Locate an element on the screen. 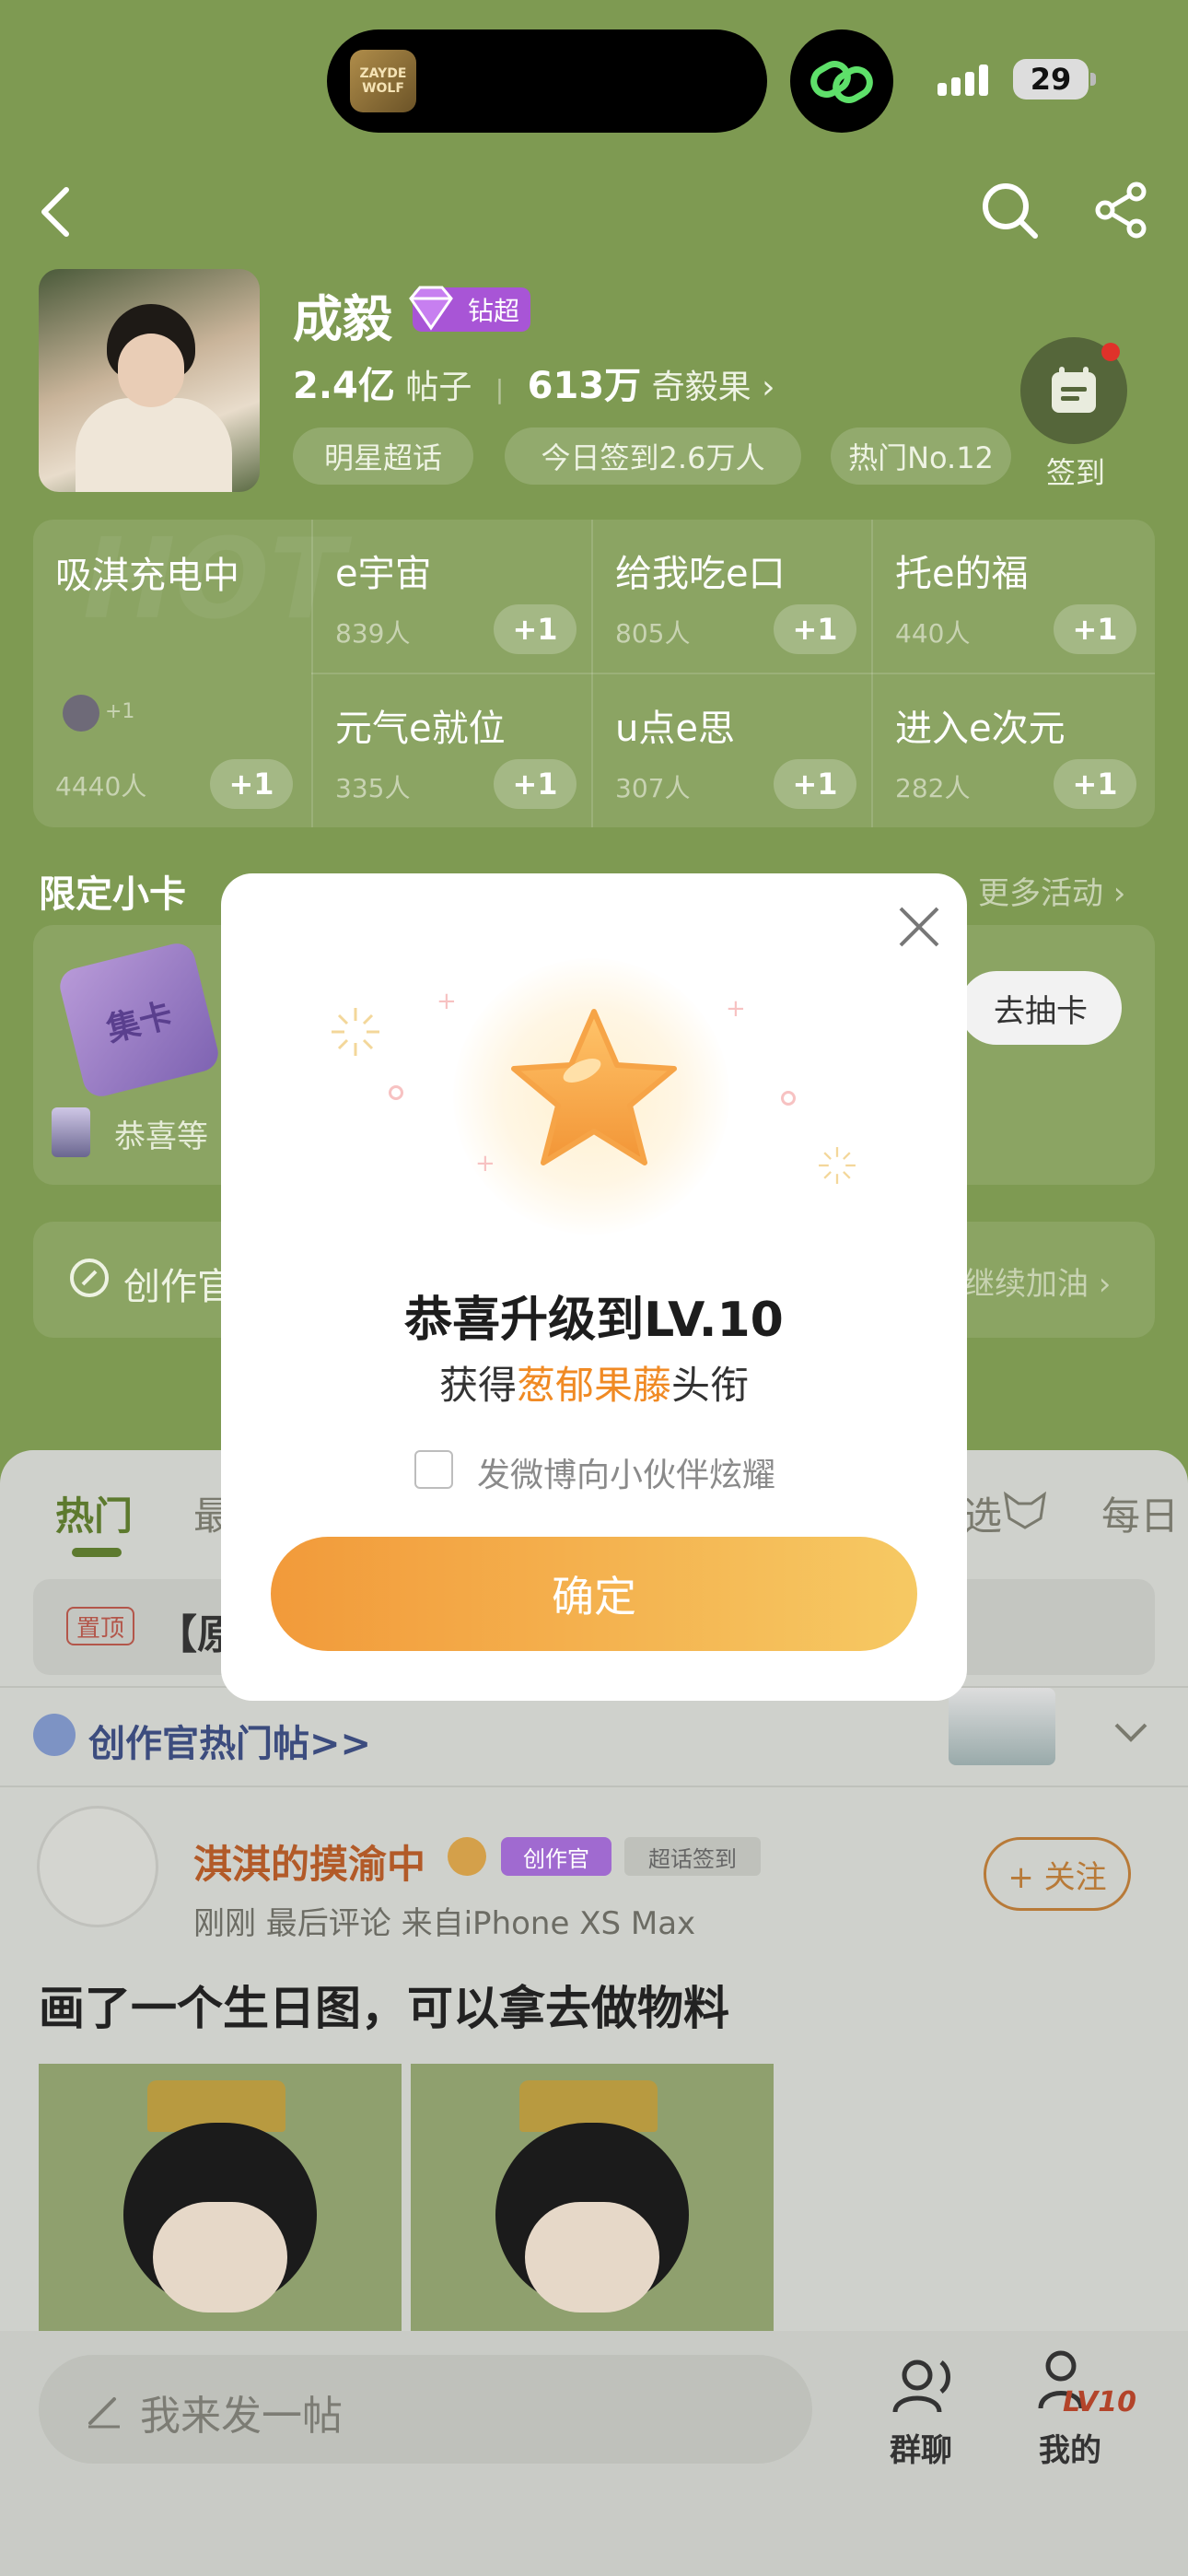 This screenshot has width=1188, height=2576. tab-hot: 热门 is located at coordinates (94, 1513).